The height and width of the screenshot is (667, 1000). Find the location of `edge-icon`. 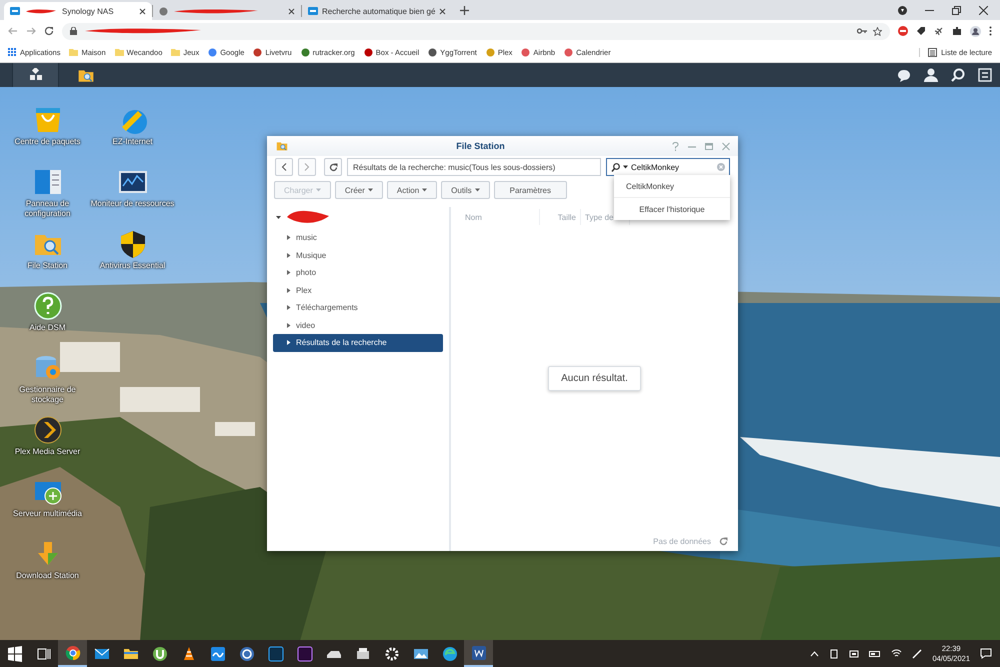

edge-icon is located at coordinates (450, 654).